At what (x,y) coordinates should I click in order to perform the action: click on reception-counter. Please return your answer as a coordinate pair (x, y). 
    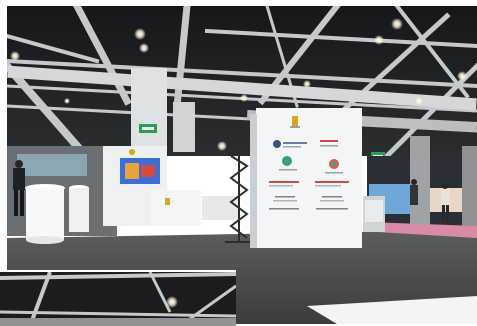
    Looking at the image, I should click on (176, 208).